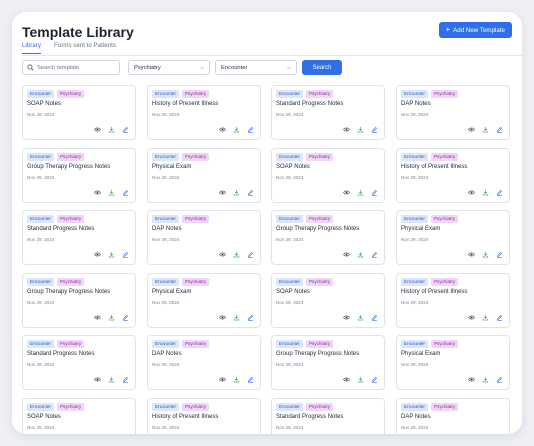 This screenshot has height=446, width=534. What do you see at coordinates (430, 407) in the screenshot?
I see `tag-list: Encounter Psychiatry` at bounding box center [430, 407].